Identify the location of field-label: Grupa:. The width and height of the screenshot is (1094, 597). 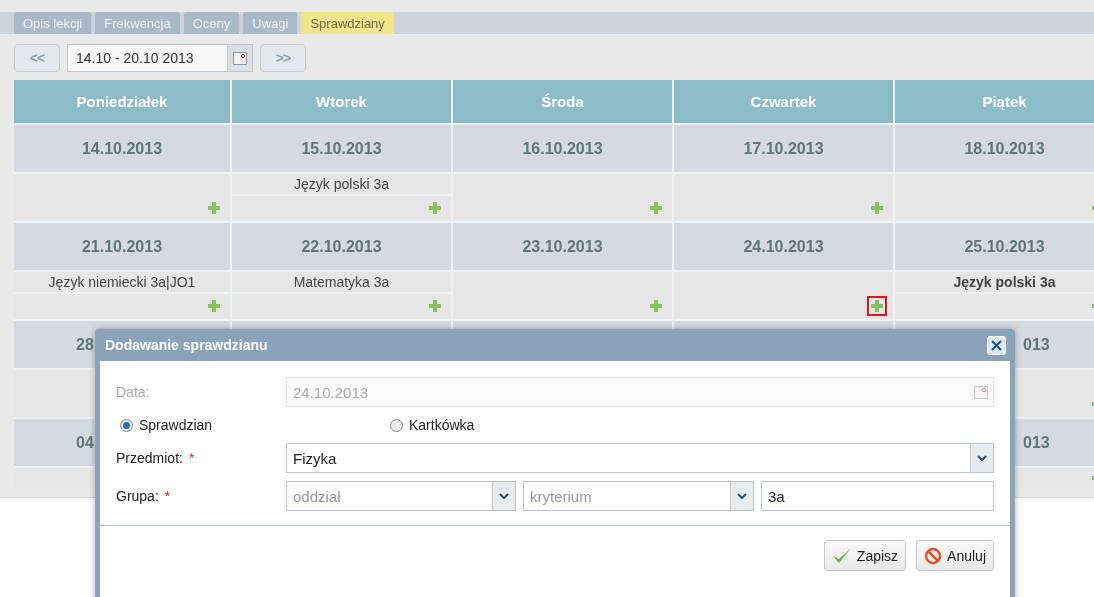
(137, 496).